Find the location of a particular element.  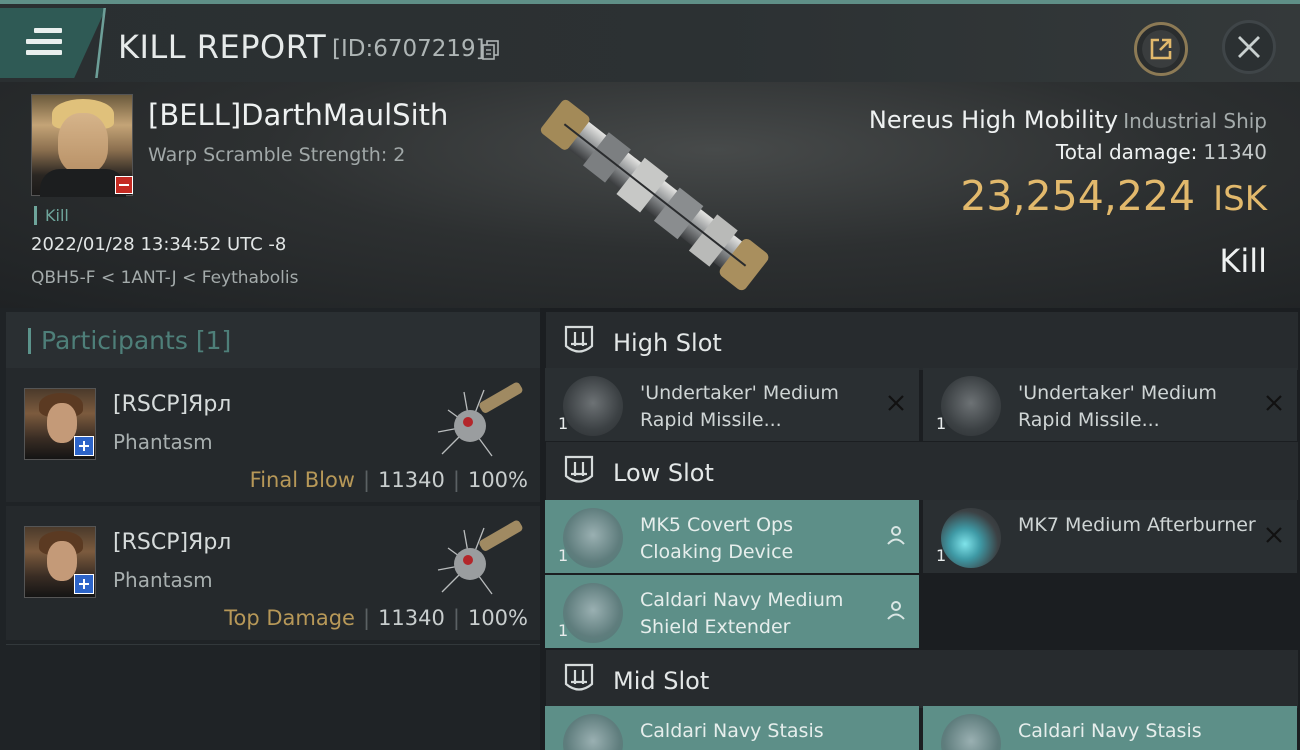

close-icon is located at coordinates (1249, 47).